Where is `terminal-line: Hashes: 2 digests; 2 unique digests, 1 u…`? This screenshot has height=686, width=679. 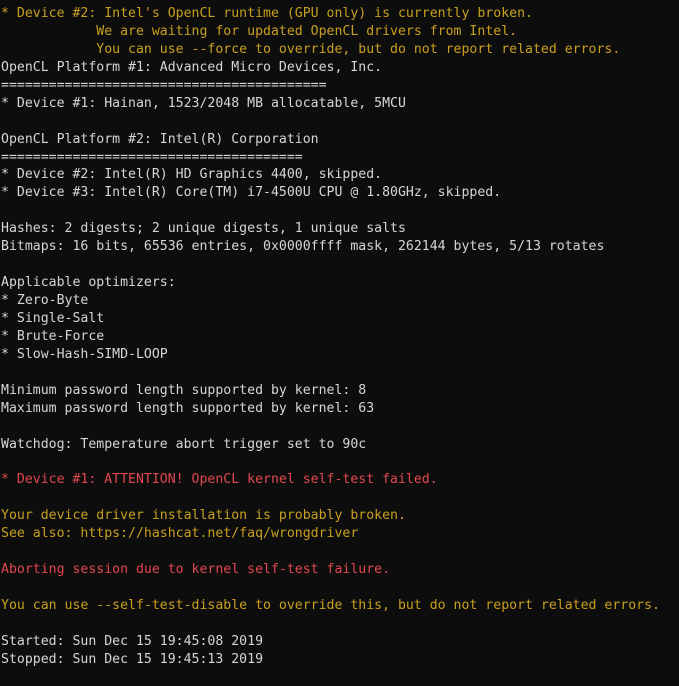
terminal-line: Hashes: 2 digests; 2 unique digests, 1 u… is located at coordinates (203, 229).